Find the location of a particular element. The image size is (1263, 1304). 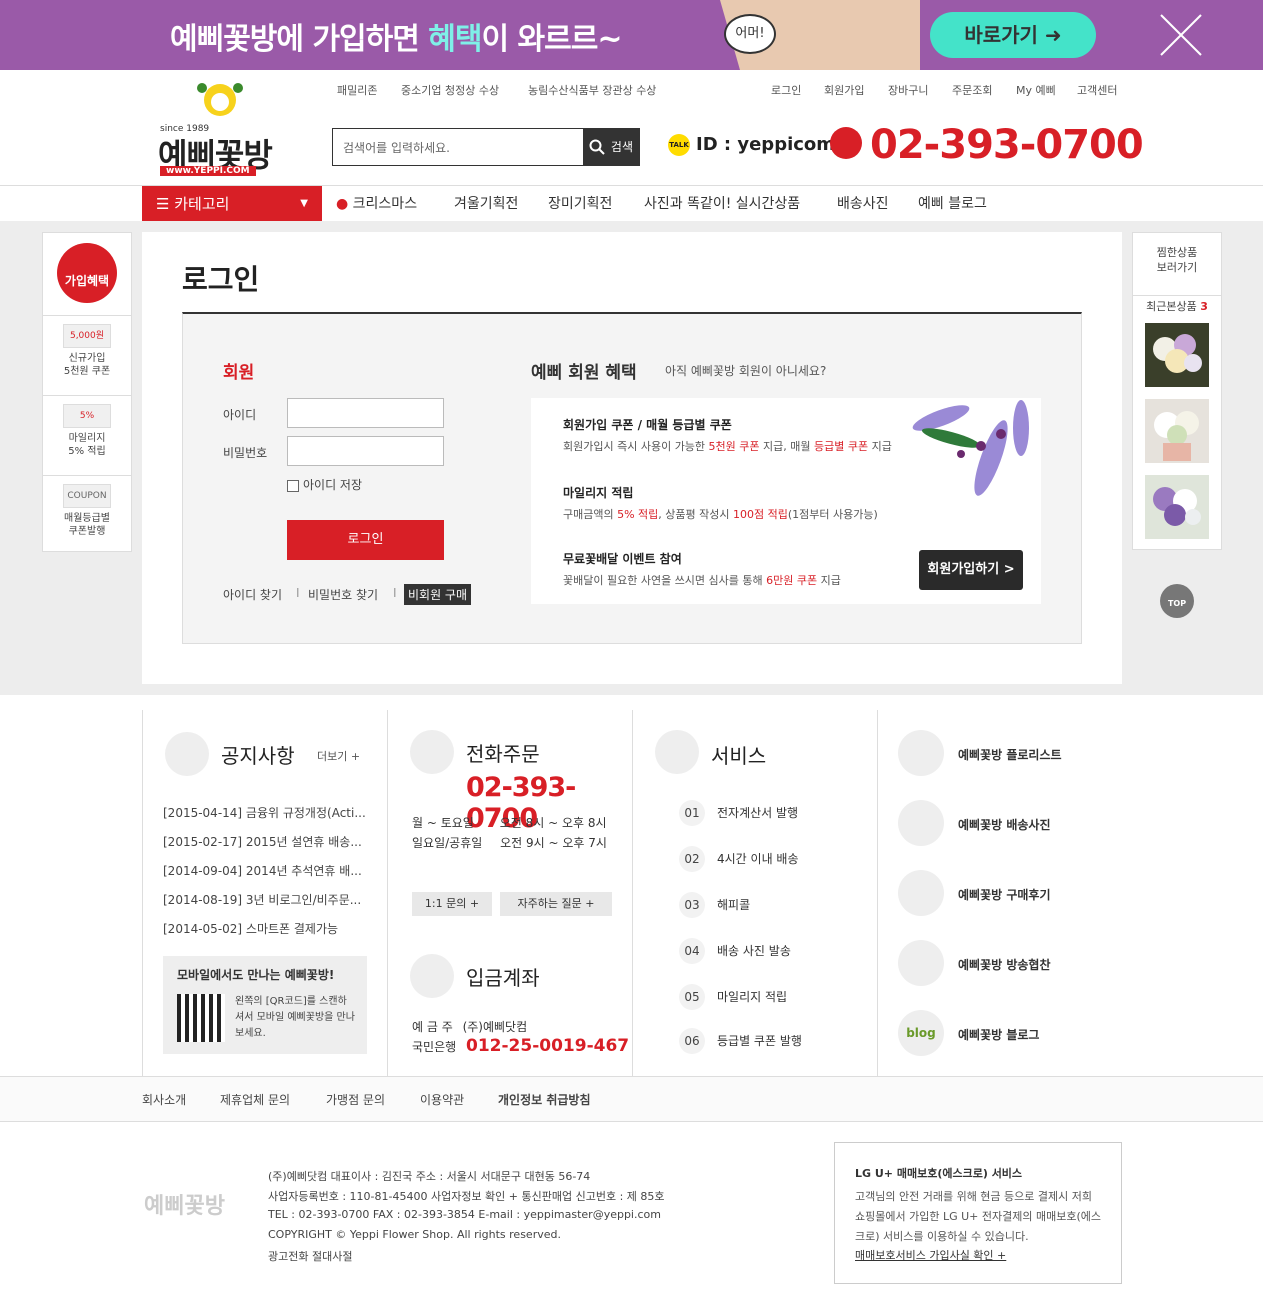

guest-purchase-button: 비회원 구매 is located at coordinates (438, 594).